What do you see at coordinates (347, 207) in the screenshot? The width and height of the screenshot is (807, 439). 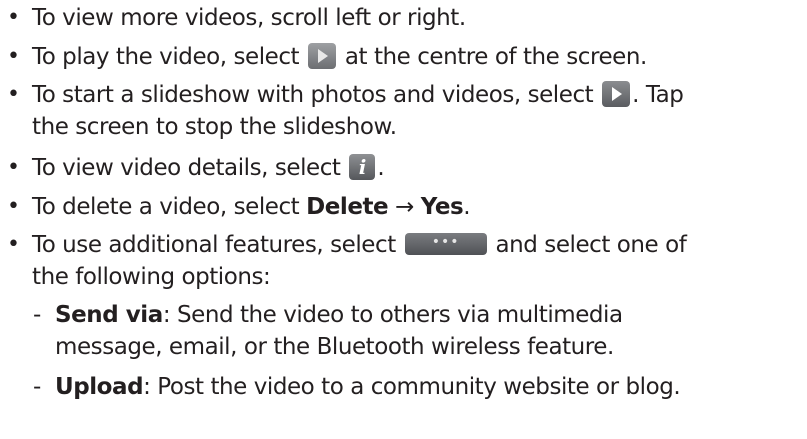 I see `delete-label: Delete` at bounding box center [347, 207].